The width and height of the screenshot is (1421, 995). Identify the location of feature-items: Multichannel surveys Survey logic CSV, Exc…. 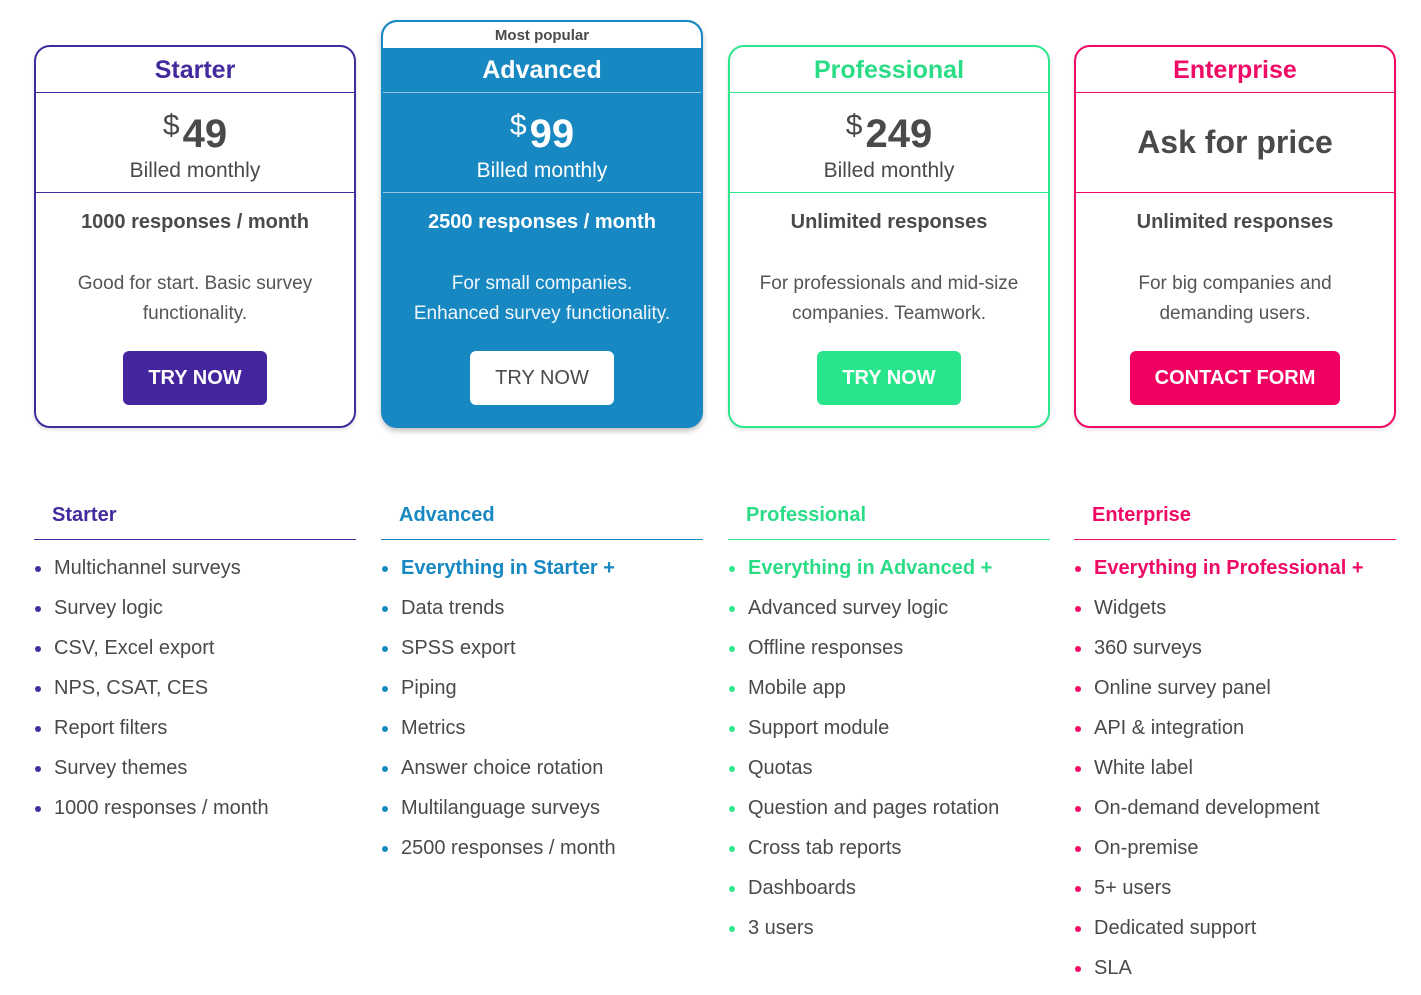
(195, 688).